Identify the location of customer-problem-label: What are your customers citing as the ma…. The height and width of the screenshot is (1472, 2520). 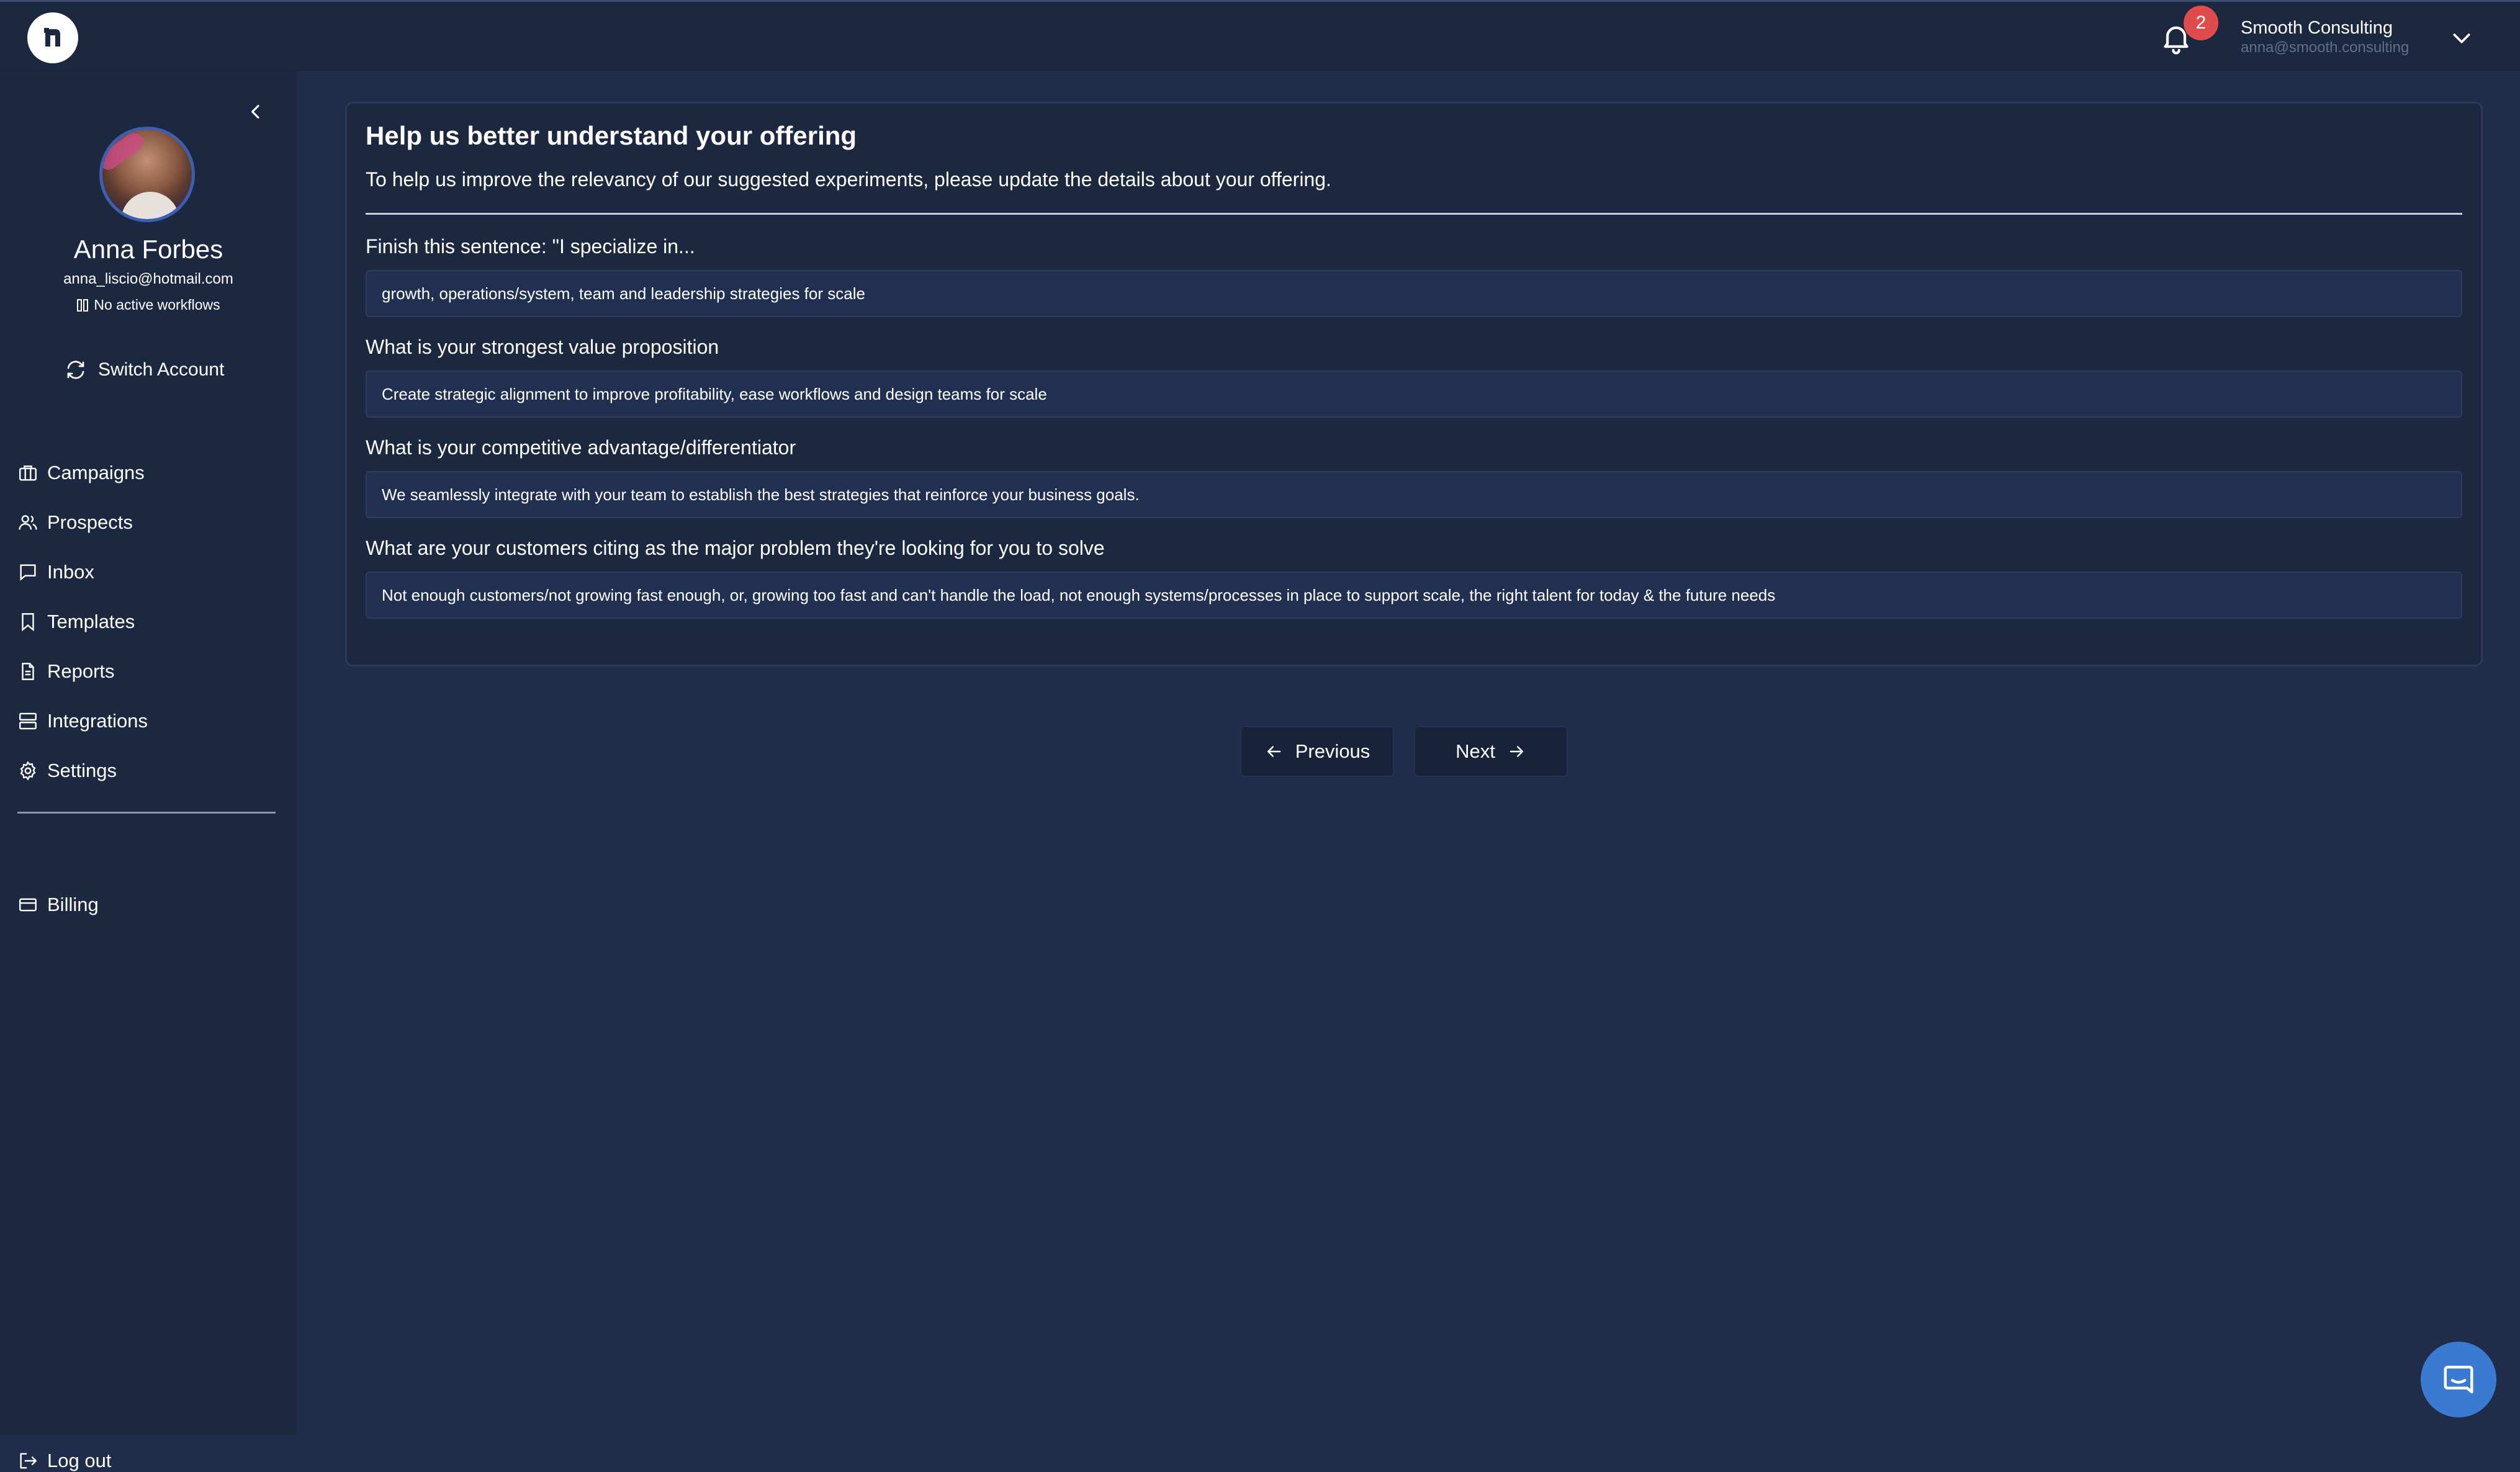
(735, 548).